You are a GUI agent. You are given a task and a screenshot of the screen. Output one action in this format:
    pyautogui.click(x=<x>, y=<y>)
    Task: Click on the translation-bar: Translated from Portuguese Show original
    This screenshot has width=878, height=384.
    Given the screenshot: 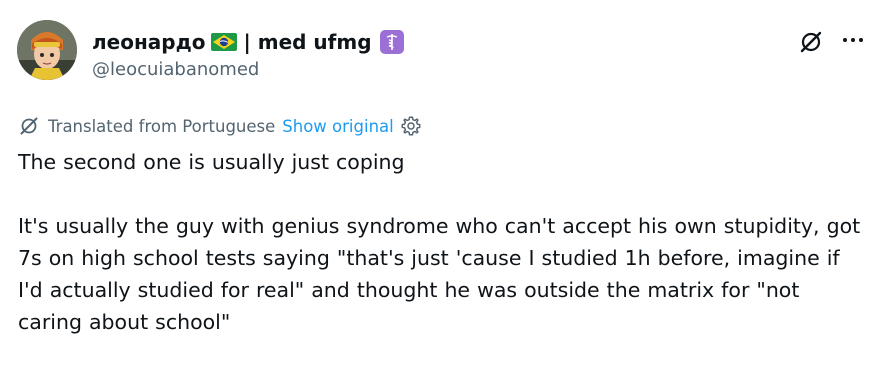 What is the action you would take?
    pyautogui.click(x=220, y=126)
    